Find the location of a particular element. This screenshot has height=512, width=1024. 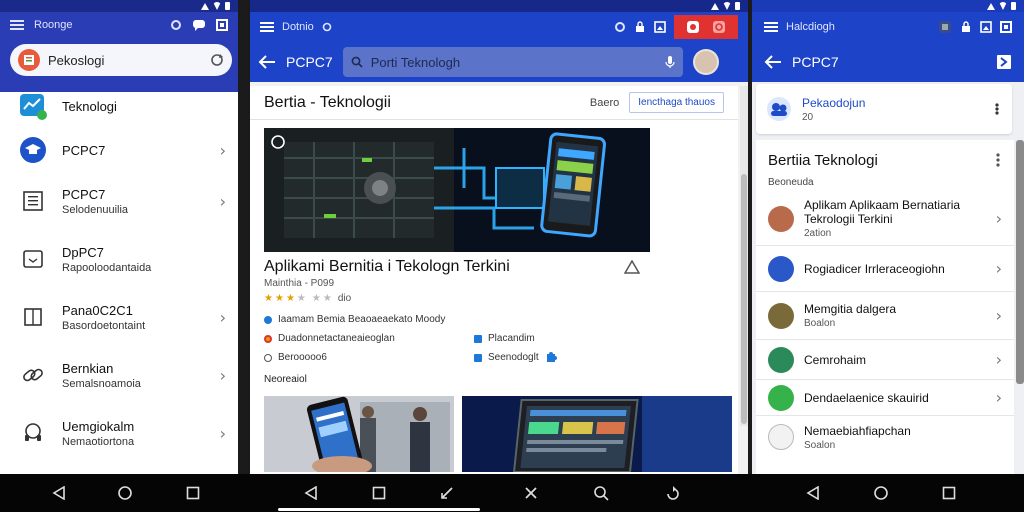

menu-item-teknologi: Teknologi is located at coordinates (119, 106).